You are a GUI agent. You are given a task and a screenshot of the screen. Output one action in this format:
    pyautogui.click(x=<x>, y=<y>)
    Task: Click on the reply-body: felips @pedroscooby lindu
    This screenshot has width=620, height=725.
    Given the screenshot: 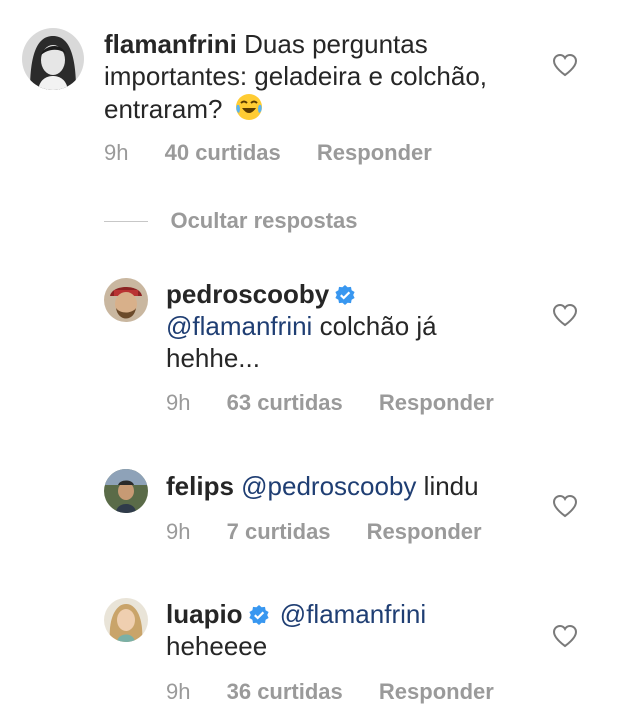 What is the action you would take?
    pyautogui.click(x=351, y=486)
    